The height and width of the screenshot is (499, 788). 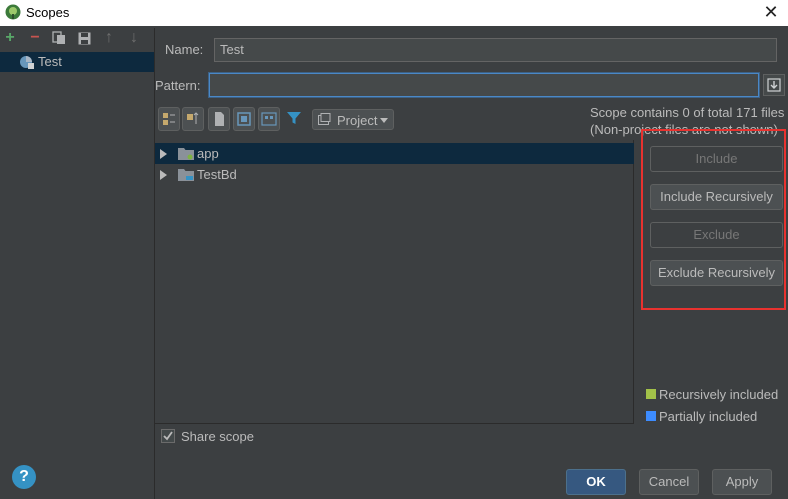 I want to click on title-bar: Scopes ✕, so click(x=394, y=13).